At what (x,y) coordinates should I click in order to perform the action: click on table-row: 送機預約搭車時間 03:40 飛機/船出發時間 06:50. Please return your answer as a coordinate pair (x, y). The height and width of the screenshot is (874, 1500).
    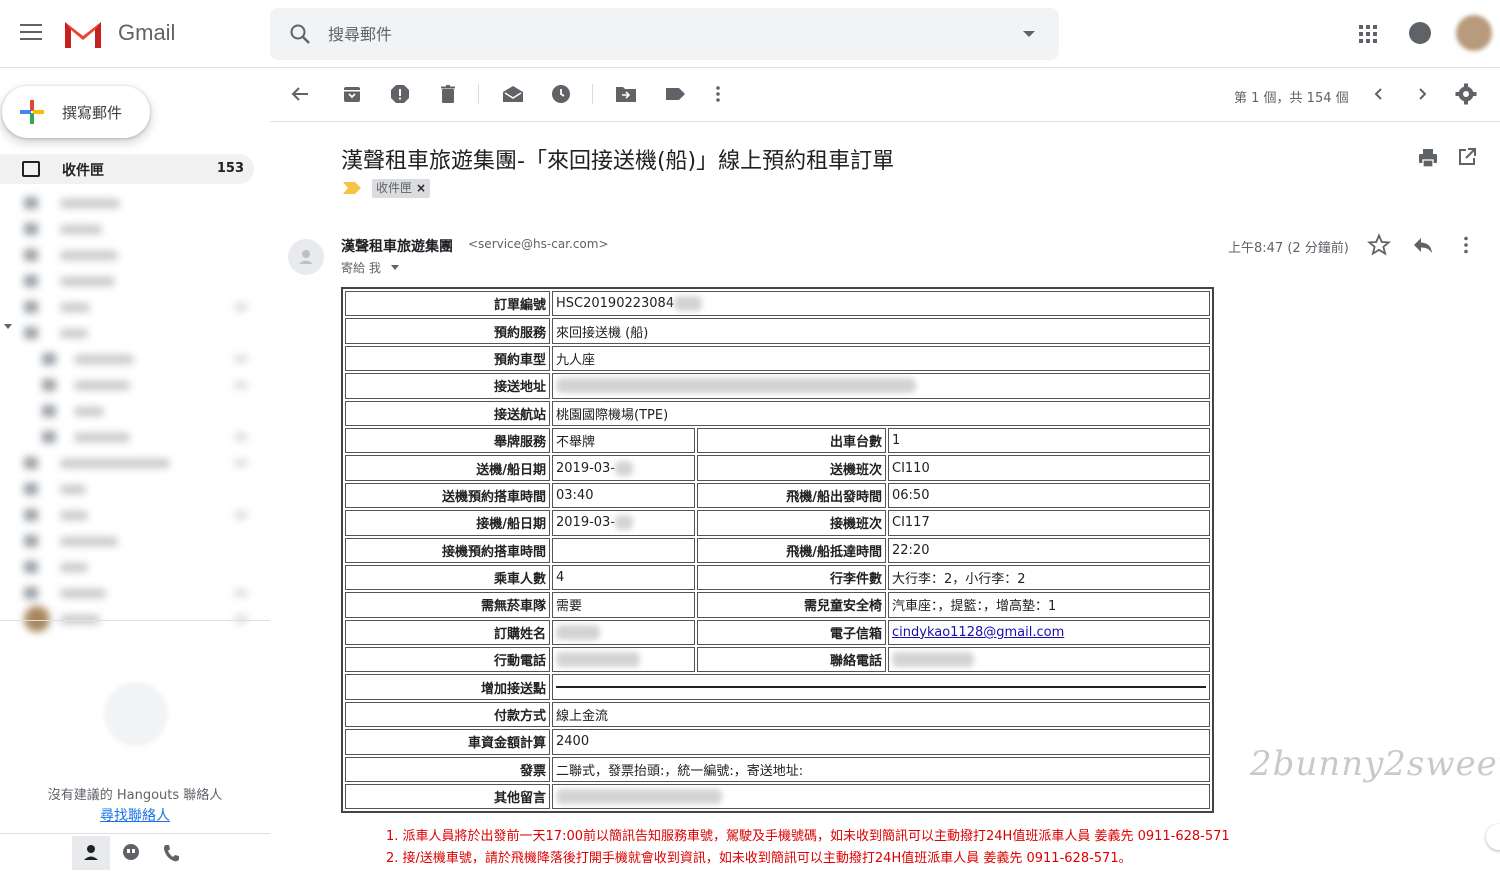
    Looking at the image, I should click on (777, 495).